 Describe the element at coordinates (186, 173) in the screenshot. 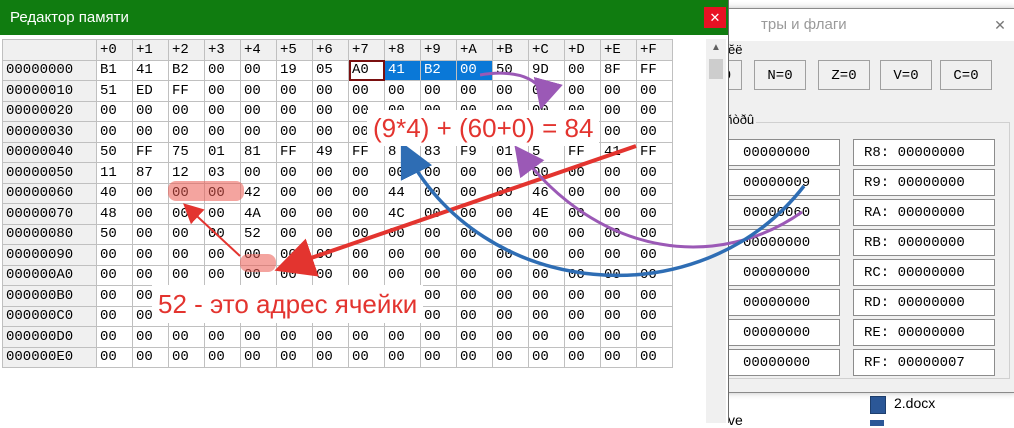

I see `memory-cell: 12` at that location.